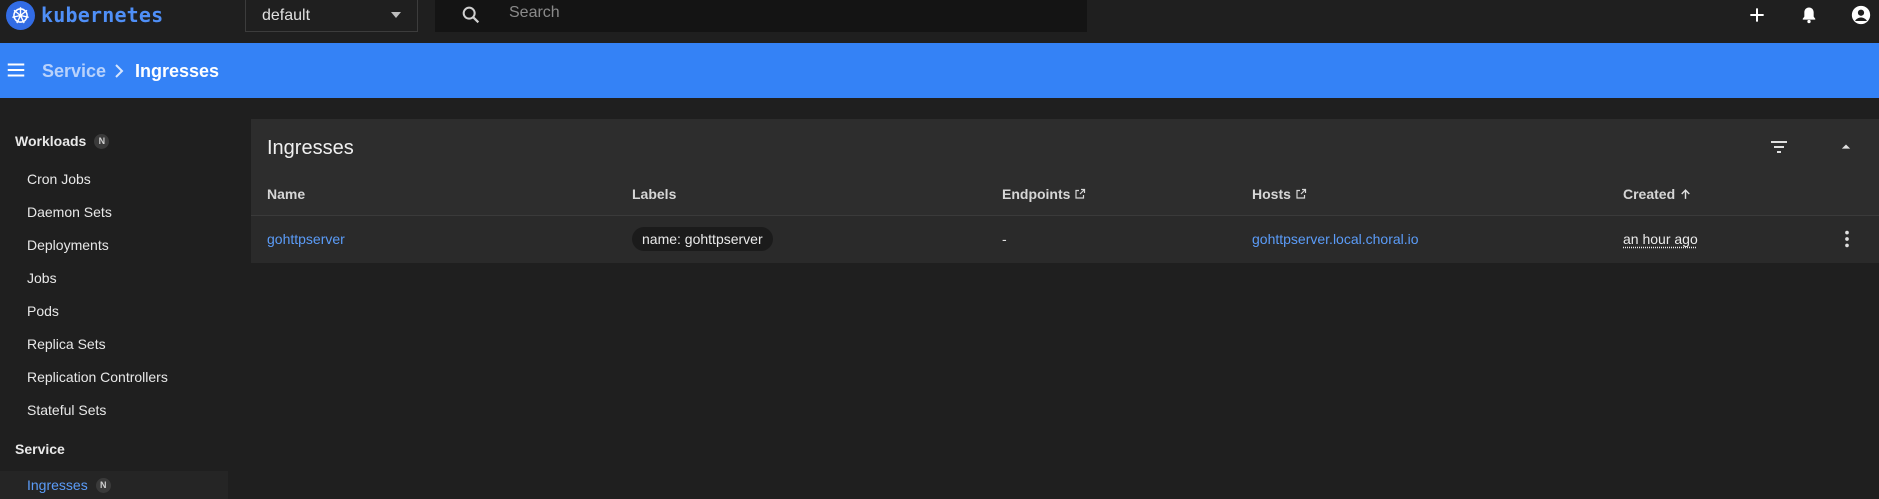 The image size is (1879, 499). I want to click on bell-icon, so click(1809, 15).